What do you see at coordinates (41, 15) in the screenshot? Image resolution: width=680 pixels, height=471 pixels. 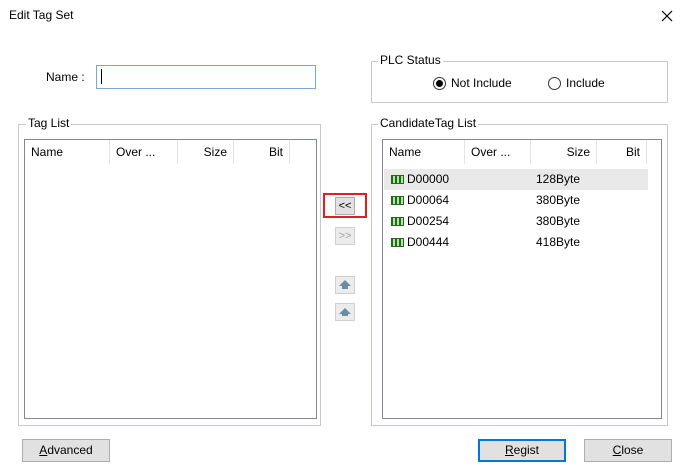 I see `window-title: Edit Tag Set` at bounding box center [41, 15].